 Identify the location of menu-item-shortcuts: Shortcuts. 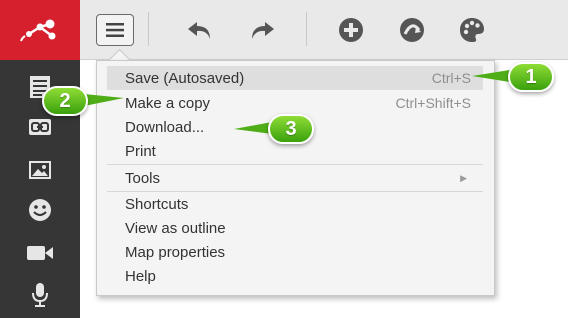
(295, 204).